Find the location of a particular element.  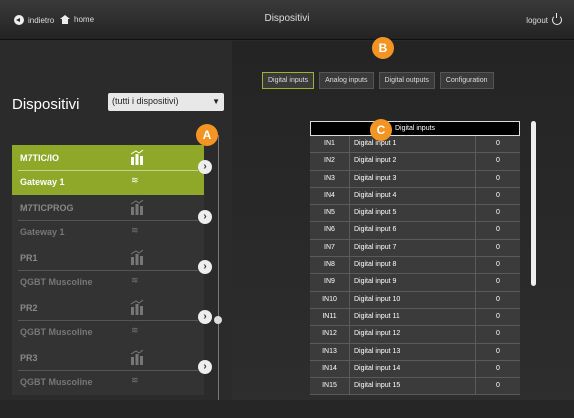

device-name: M7TIC/IO is located at coordinates (40, 158).